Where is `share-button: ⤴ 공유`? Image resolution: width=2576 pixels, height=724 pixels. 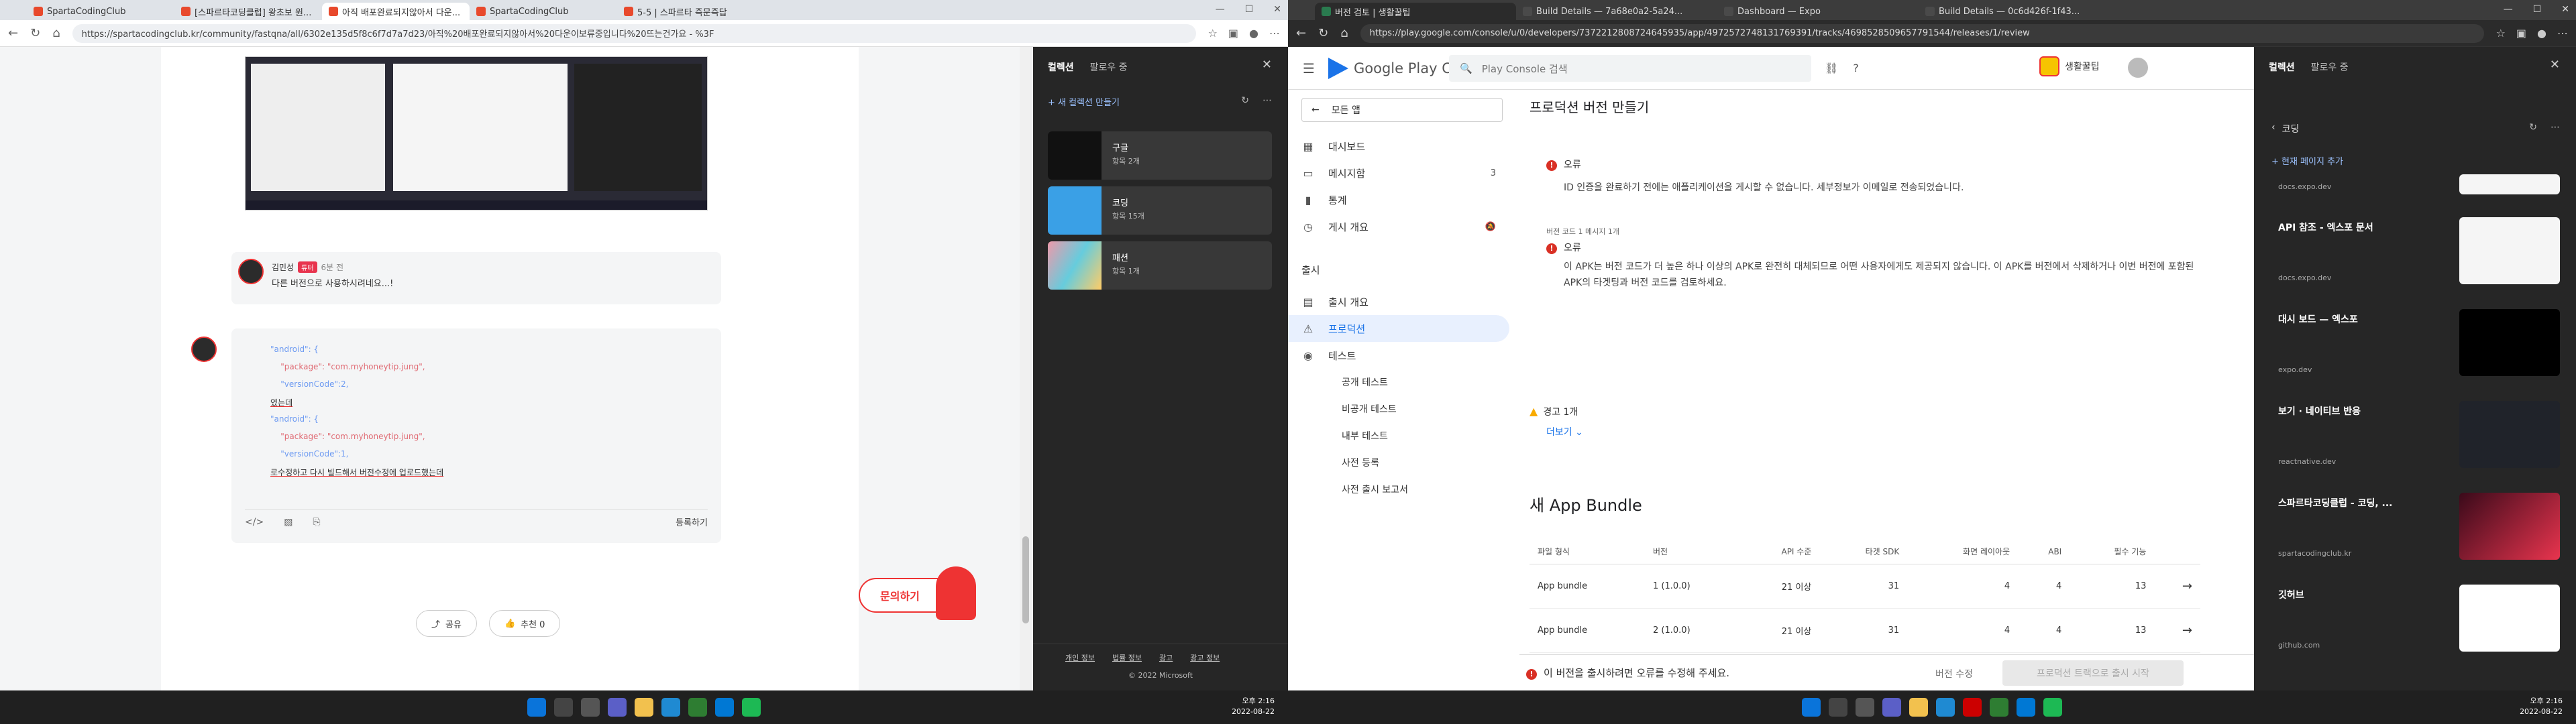 share-button: ⤴ 공유 is located at coordinates (446, 623).